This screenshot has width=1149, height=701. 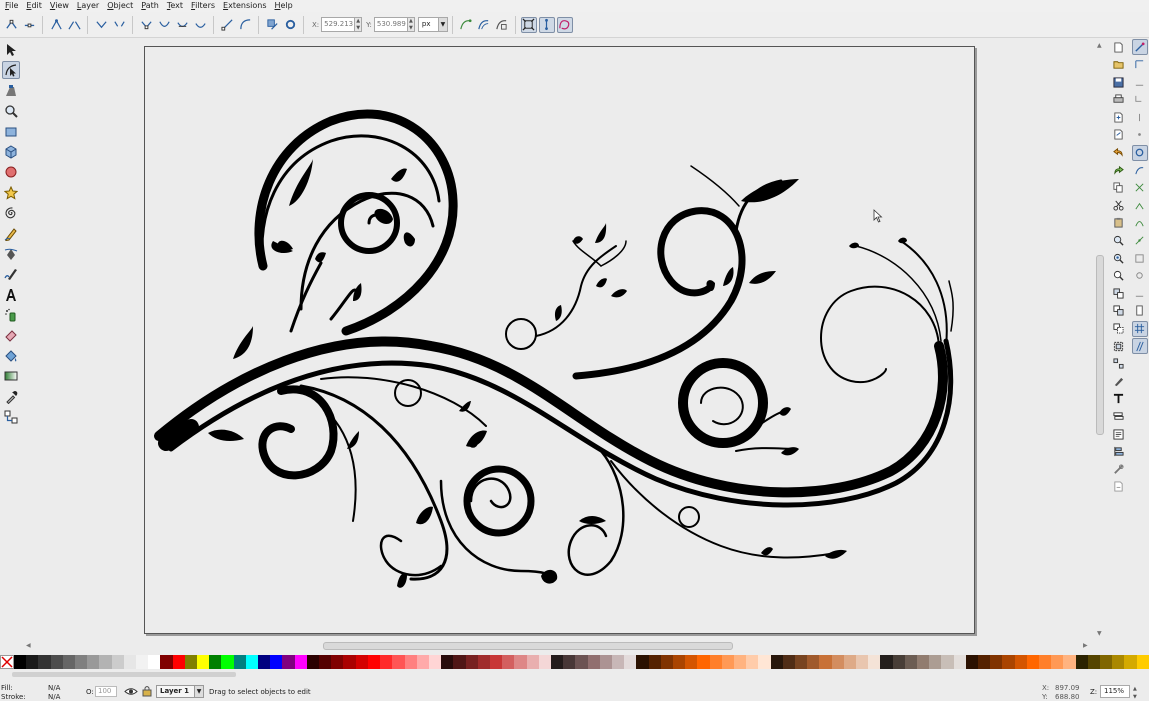 What do you see at coordinates (338, 24) in the screenshot?
I see `x-coord-input: 529.213` at bounding box center [338, 24].